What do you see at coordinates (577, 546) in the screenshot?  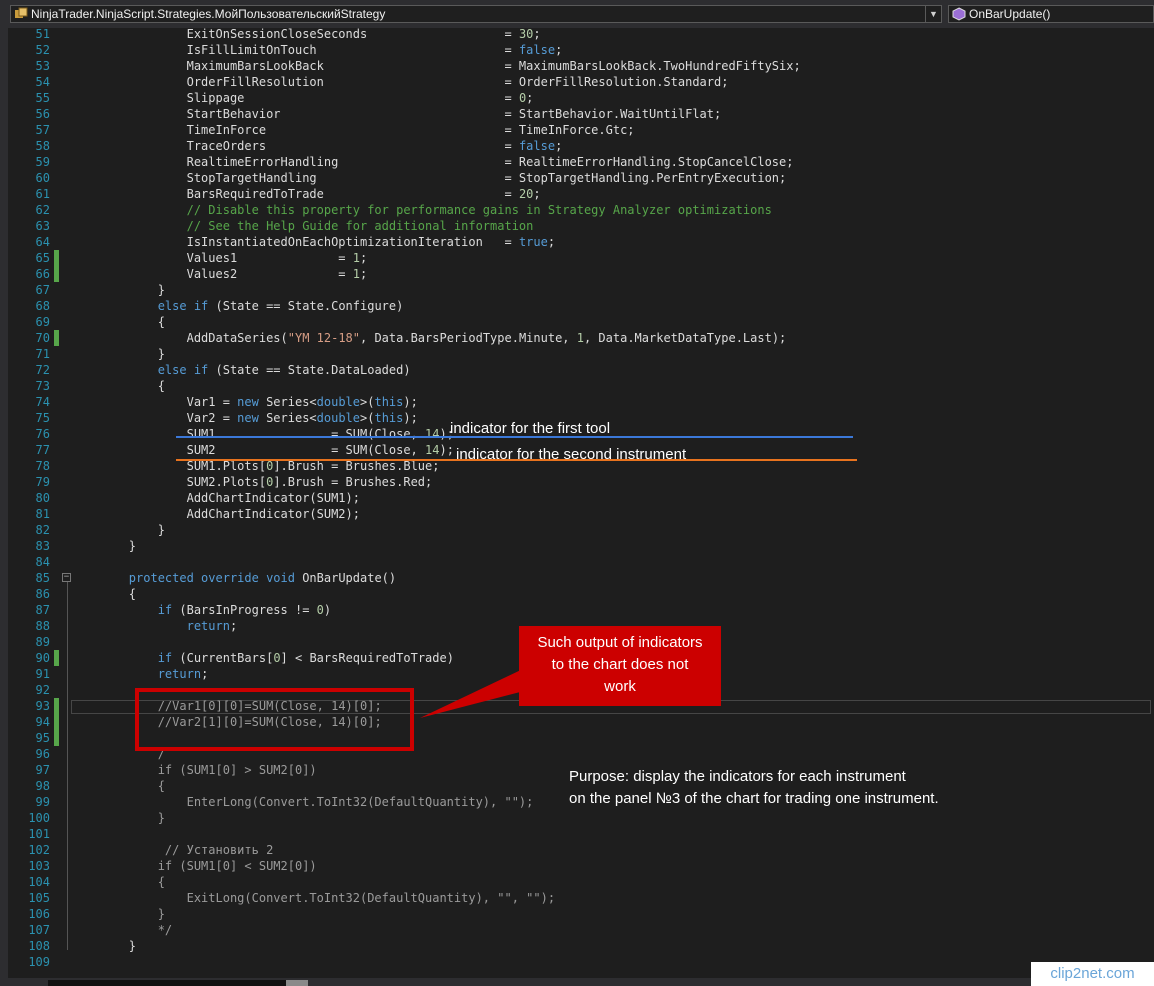 I see `code-line: 83 }` at bounding box center [577, 546].